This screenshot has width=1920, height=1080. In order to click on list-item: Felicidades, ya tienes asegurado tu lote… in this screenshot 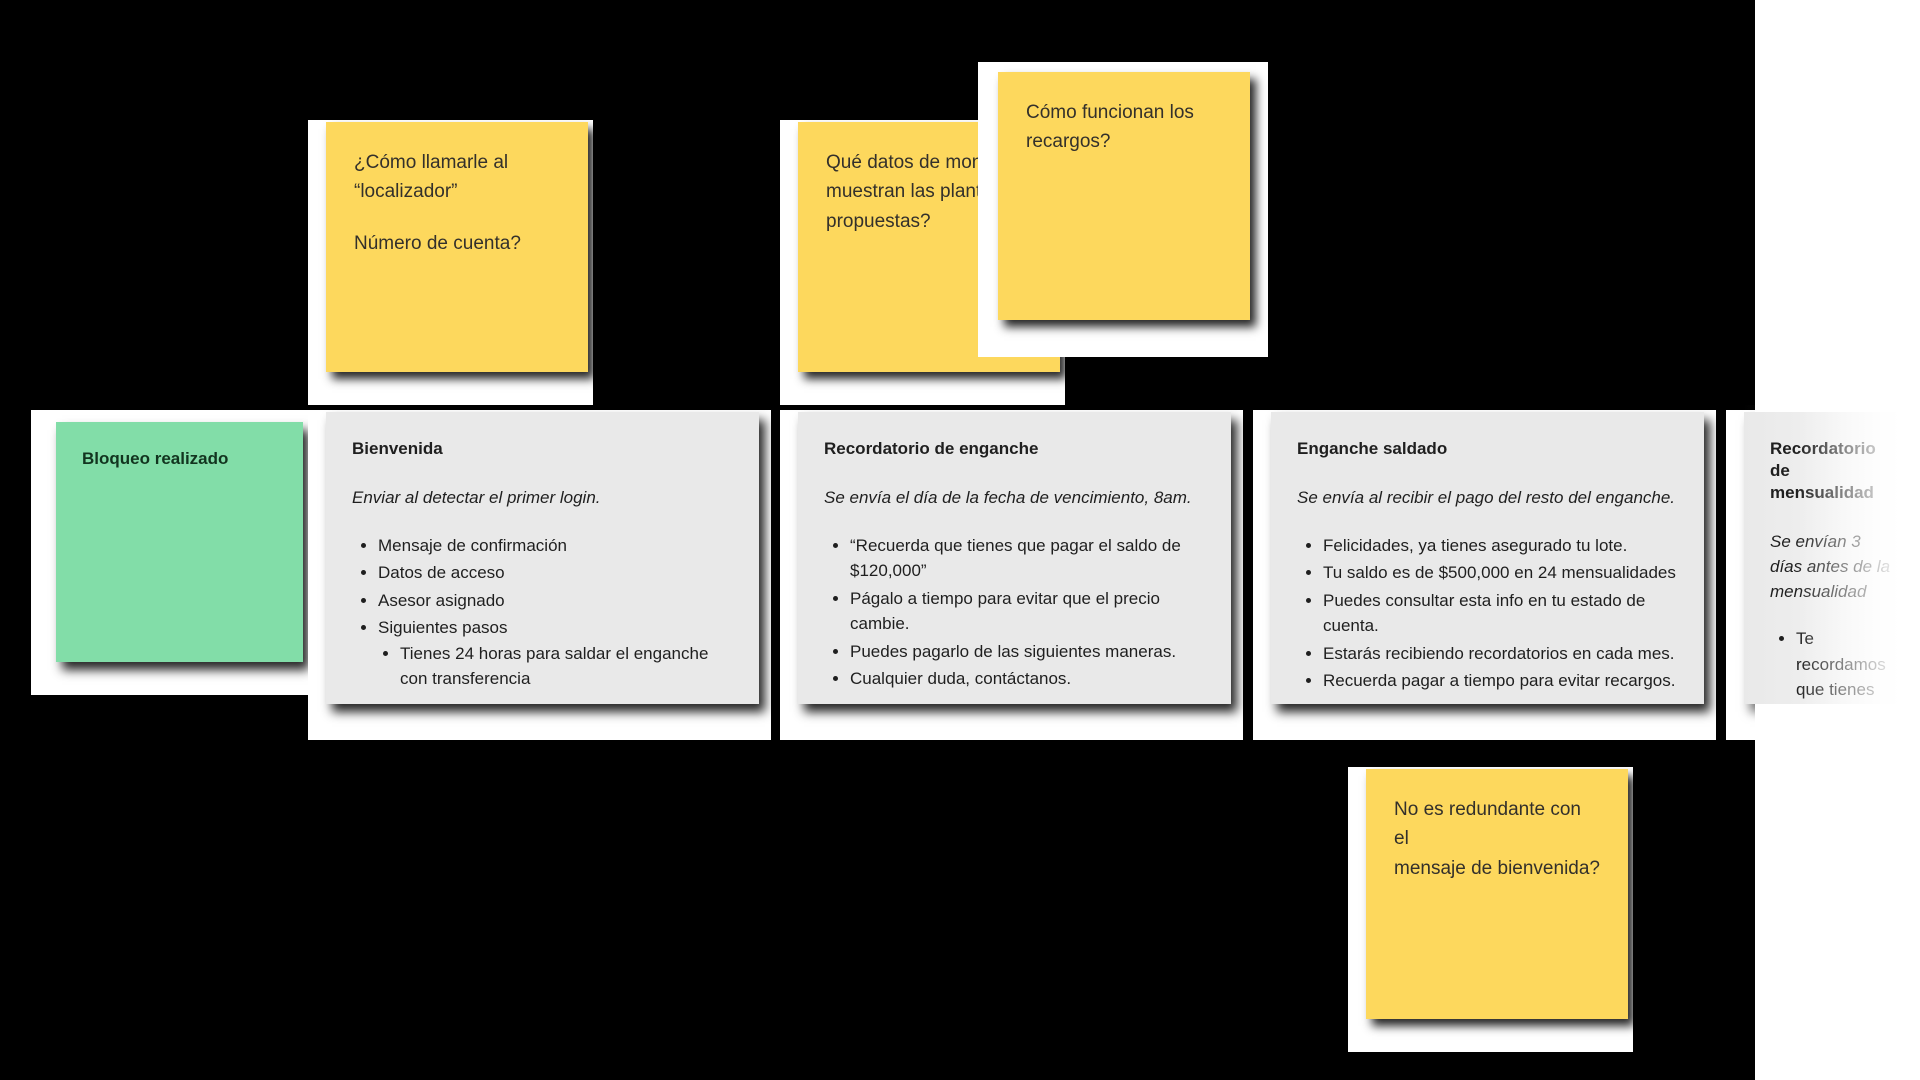, I will do `click(1500, 546)`.